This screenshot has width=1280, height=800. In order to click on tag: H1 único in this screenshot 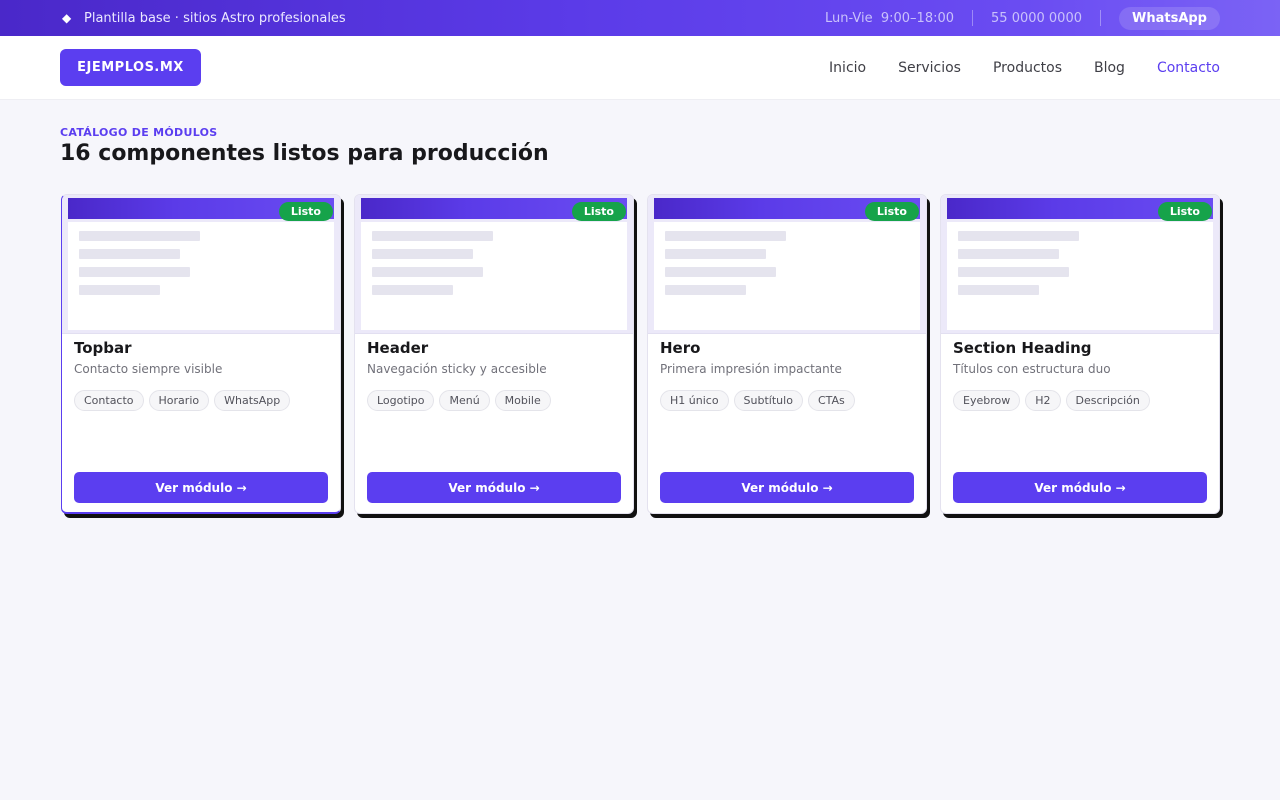, I will do `click(694, 400)`.